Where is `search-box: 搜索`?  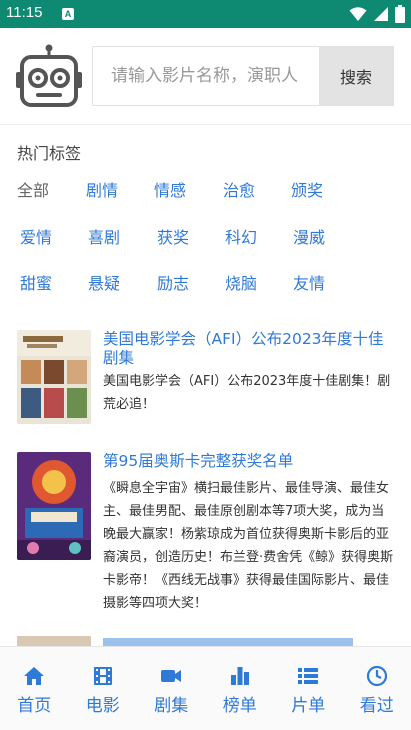
search-box: 搜索 is located at coordinates (243, 76).